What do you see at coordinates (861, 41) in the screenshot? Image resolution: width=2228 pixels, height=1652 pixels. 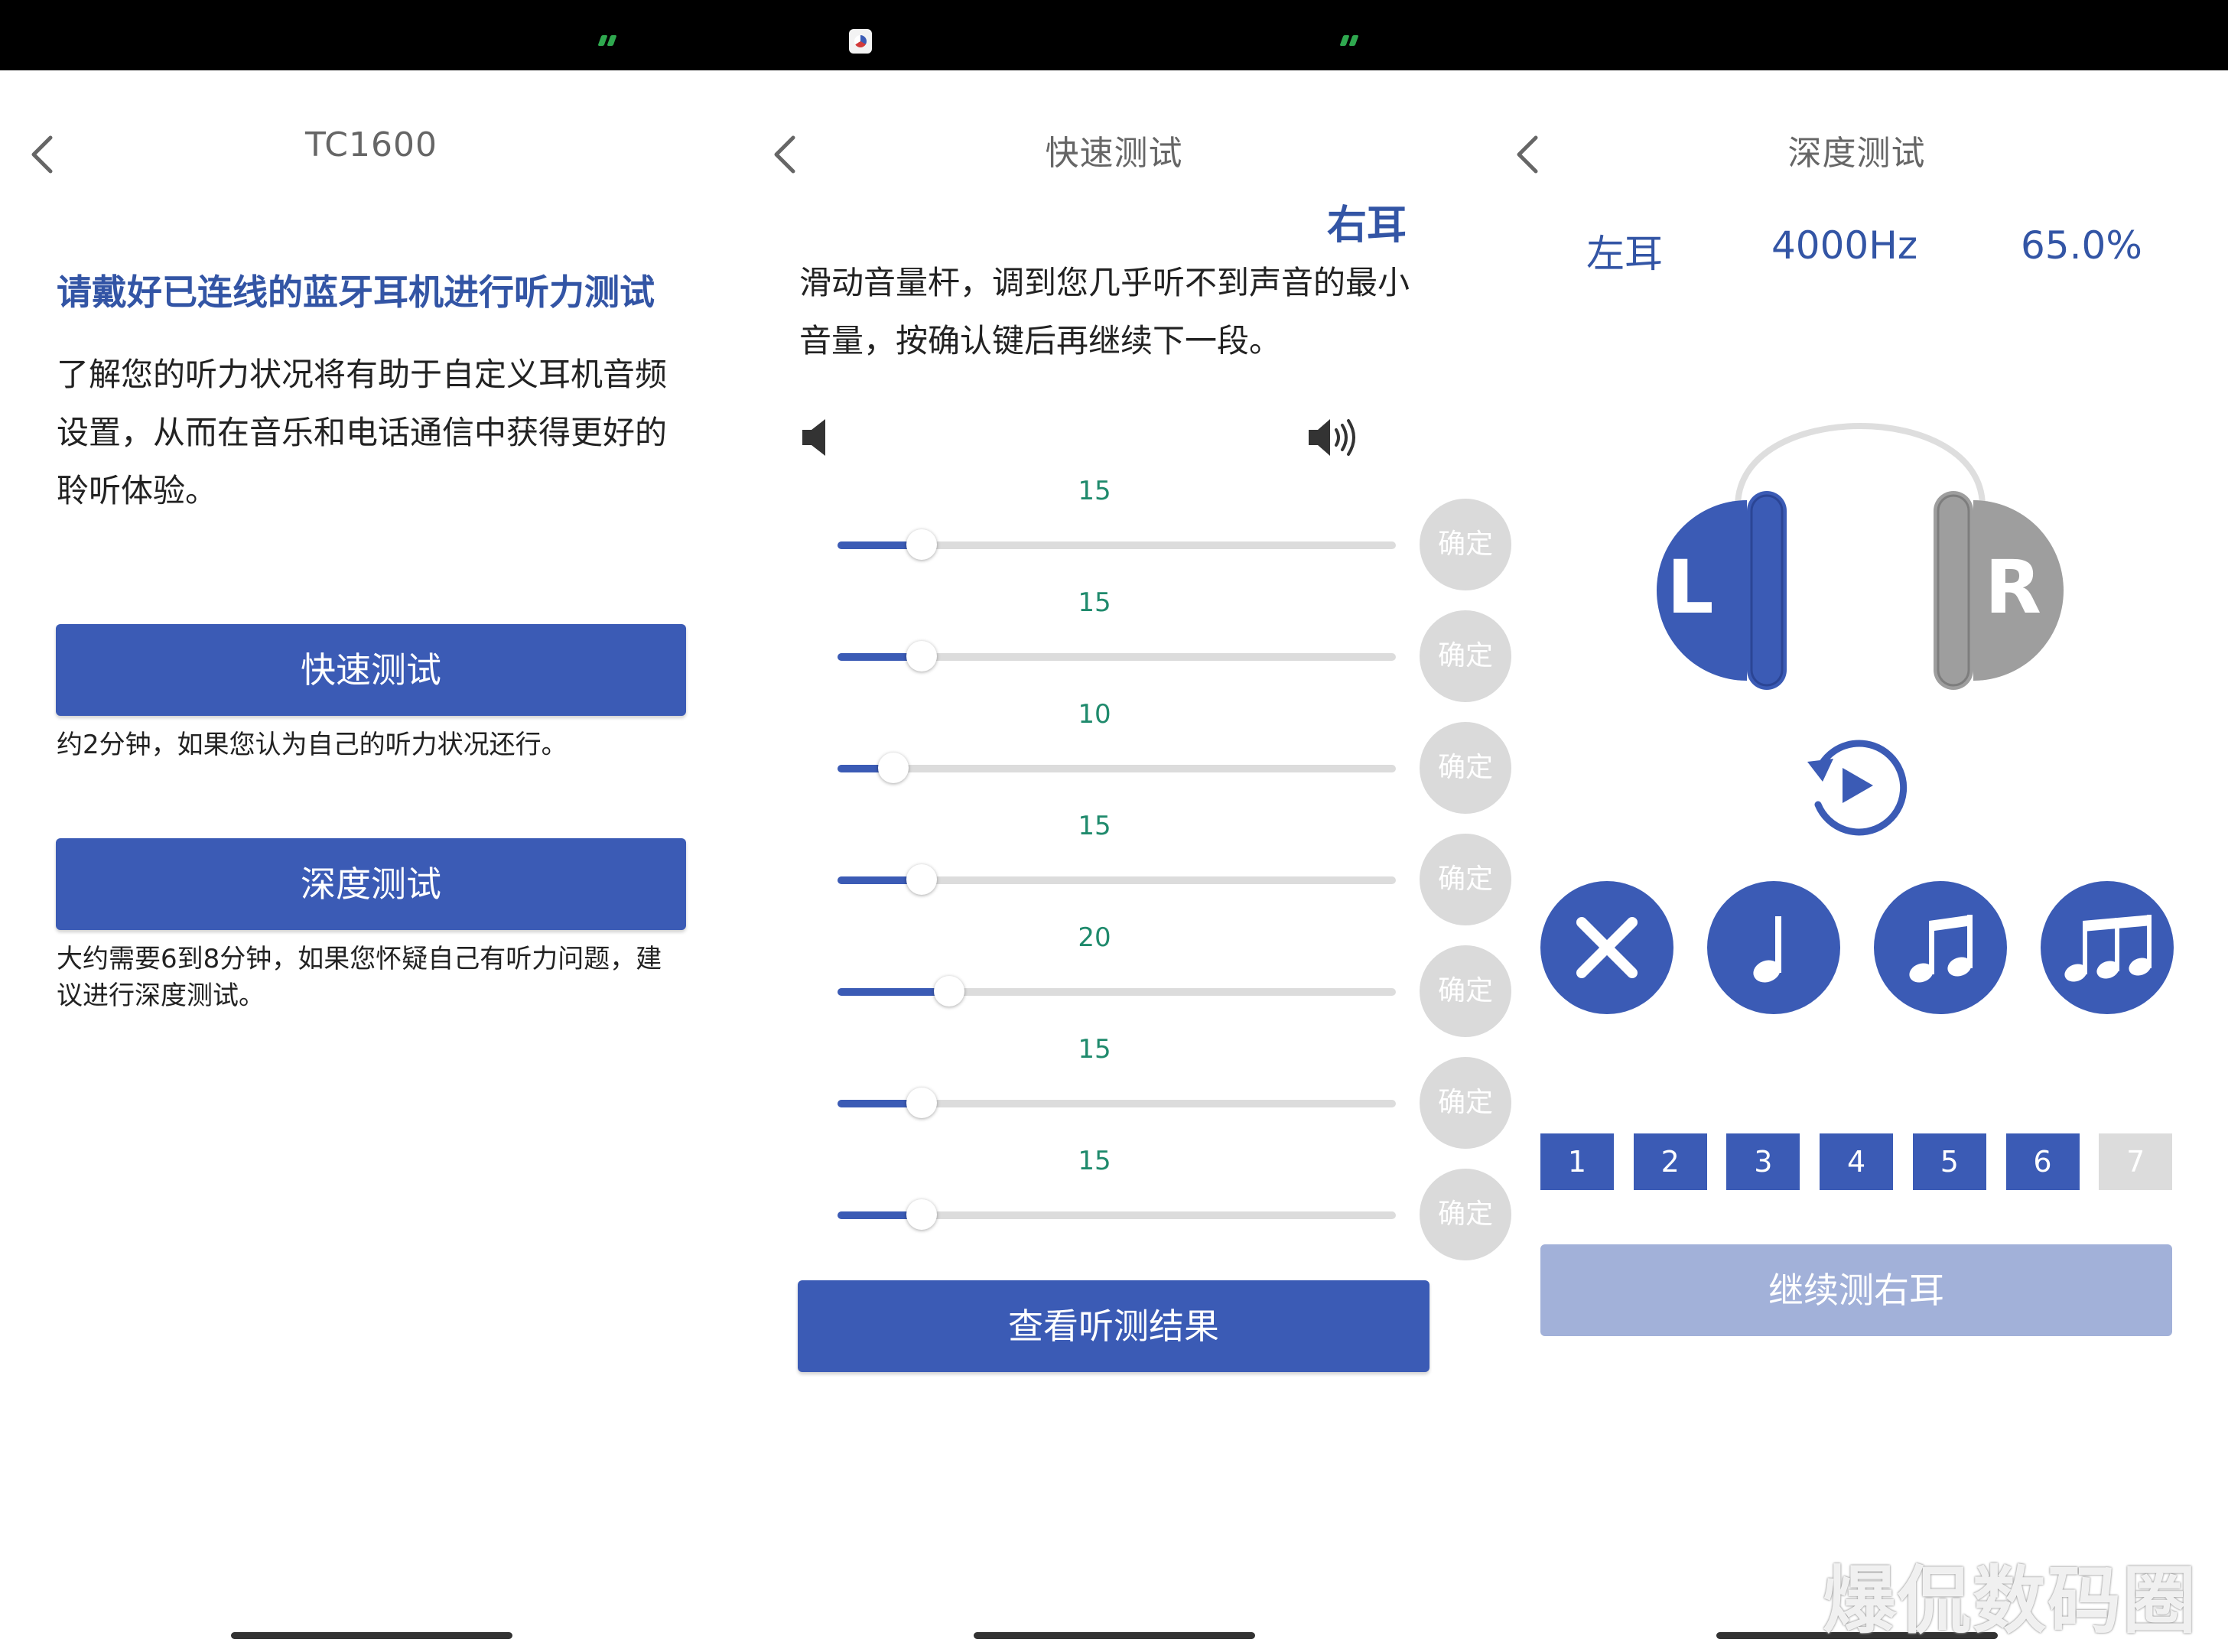 I see `app-notification-icon` at bounding box center [861, 41].